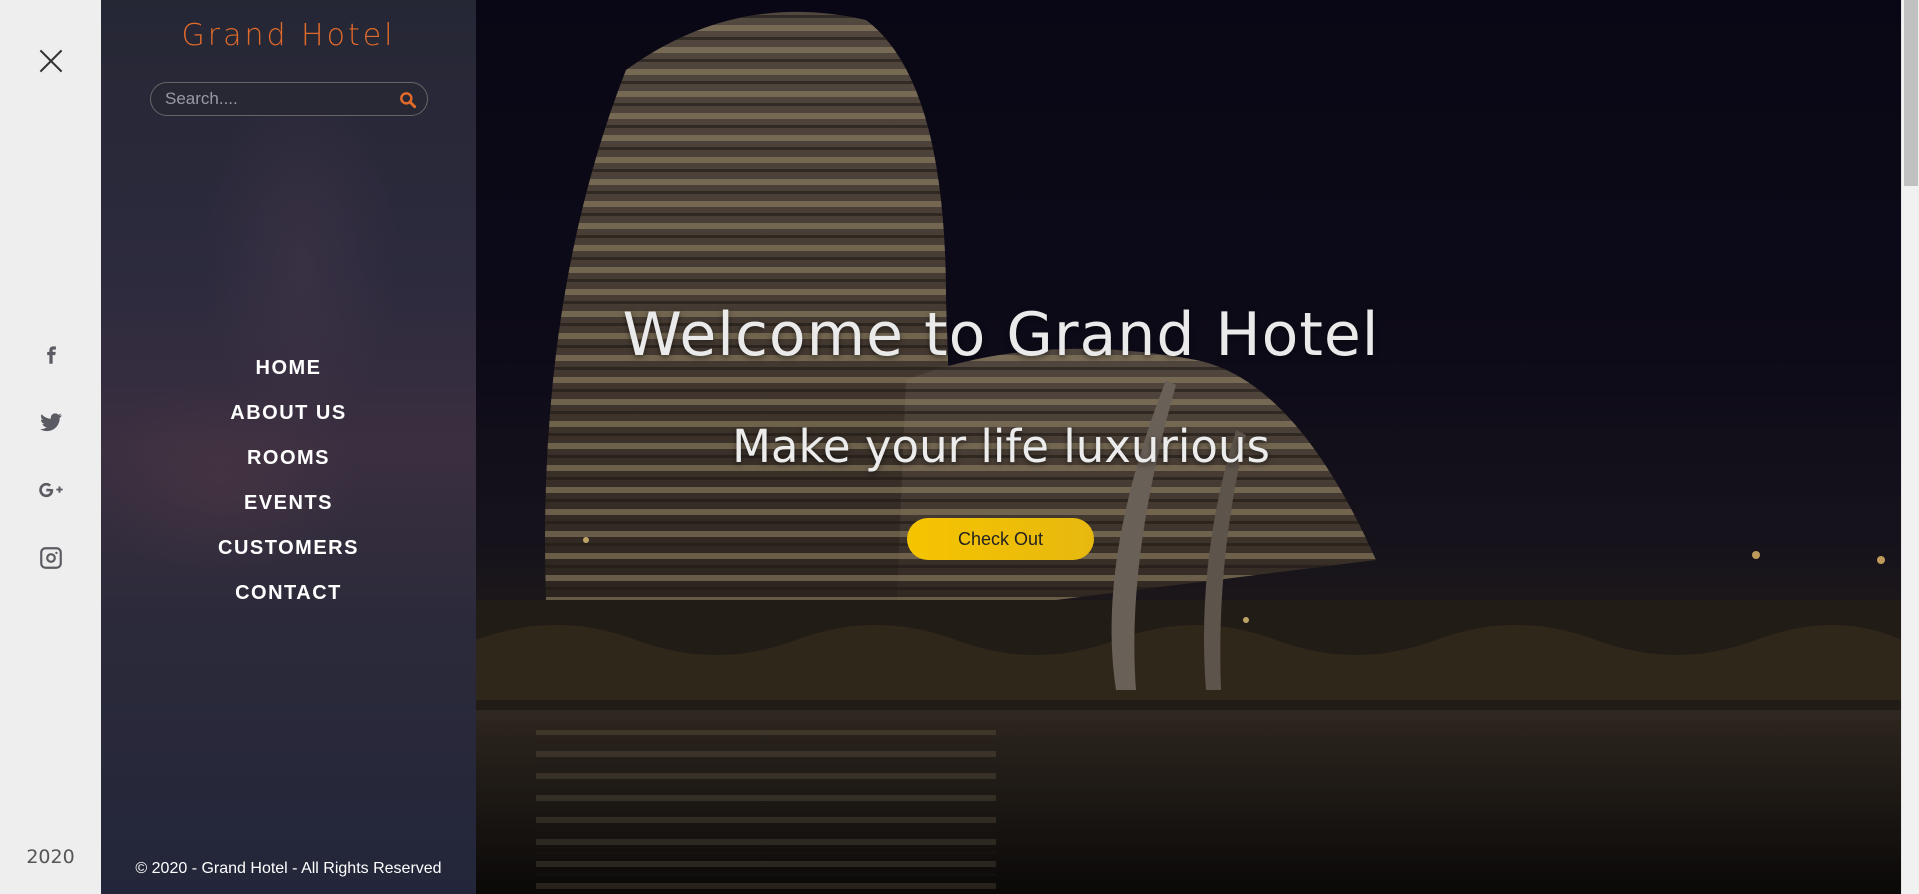  What do you see at coordinates (288, 507) in the screenshot?
I see `nav-events: EVENTS` at bounding box center [288, 507].